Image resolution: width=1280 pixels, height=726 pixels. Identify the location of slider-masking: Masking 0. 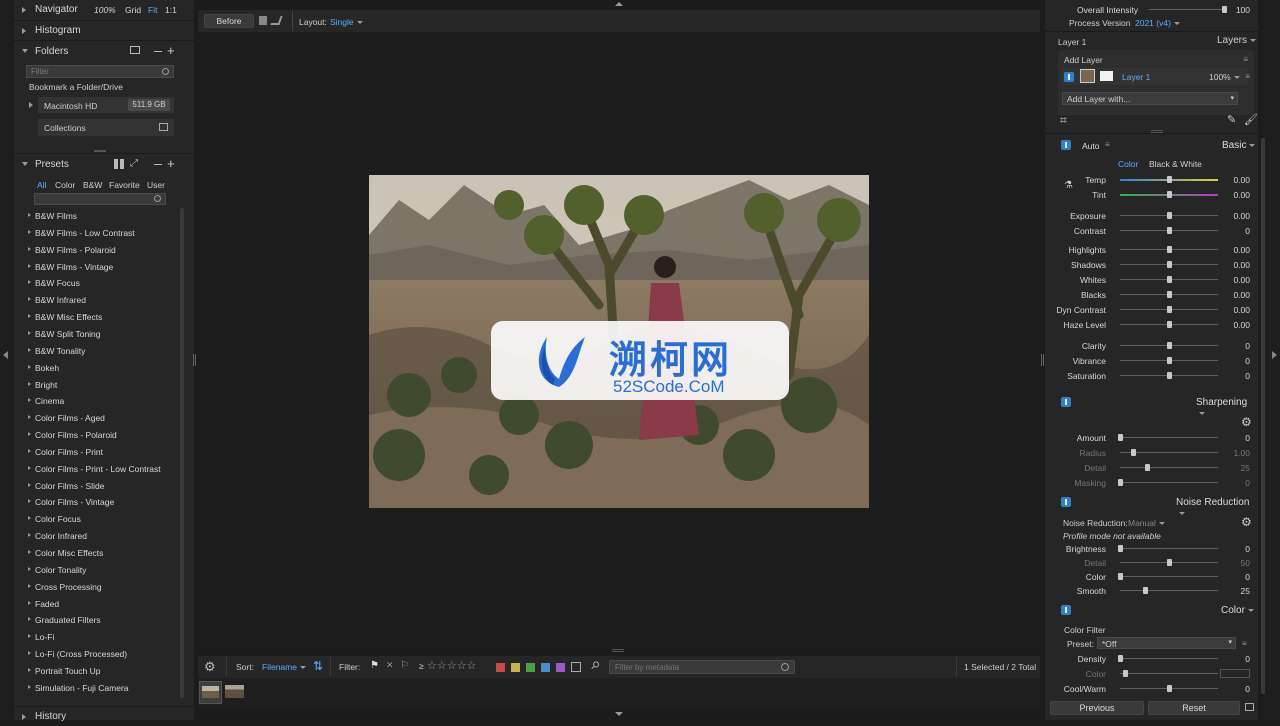
(1153, 482).